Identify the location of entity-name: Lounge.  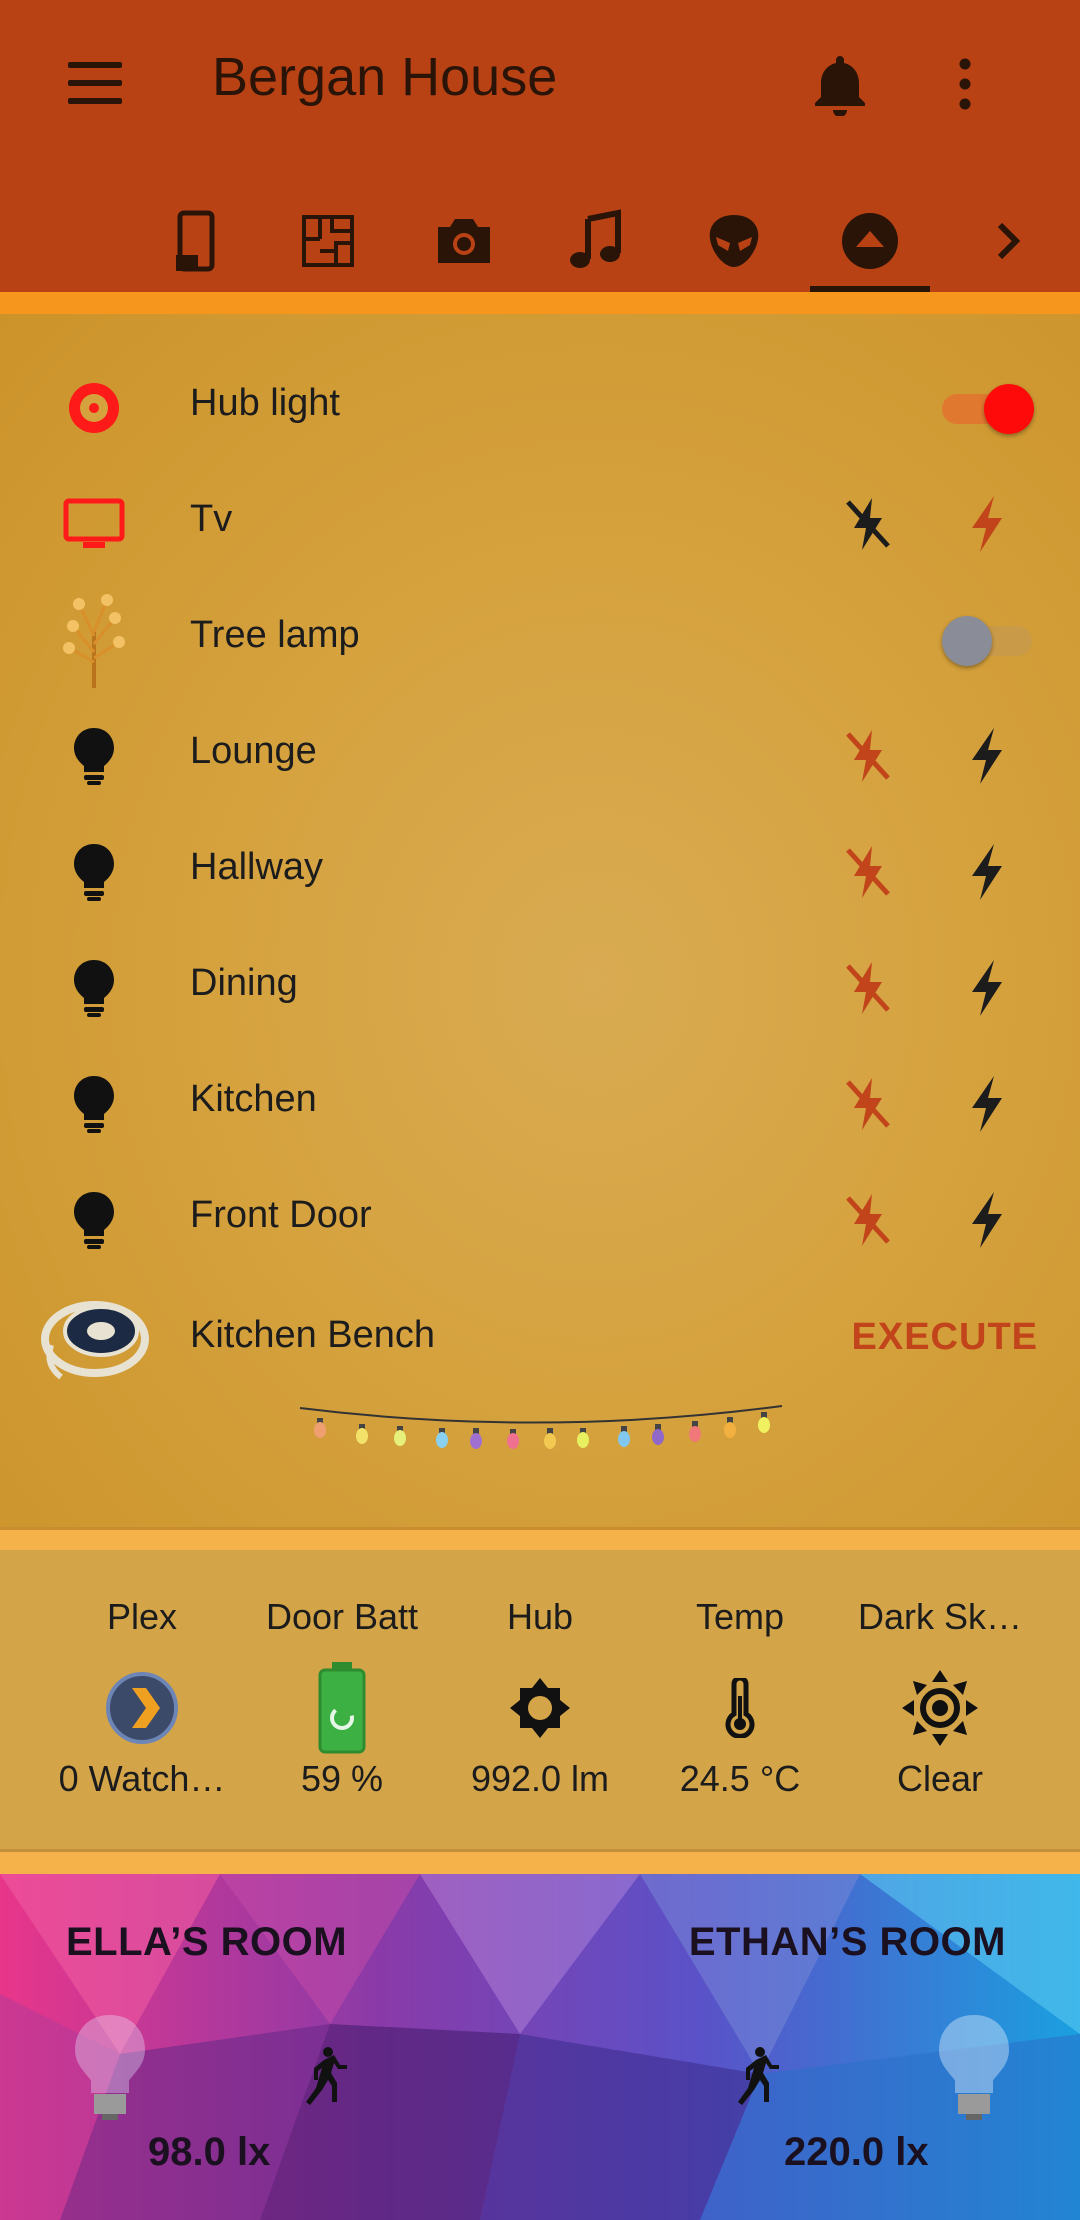
(253, 751).